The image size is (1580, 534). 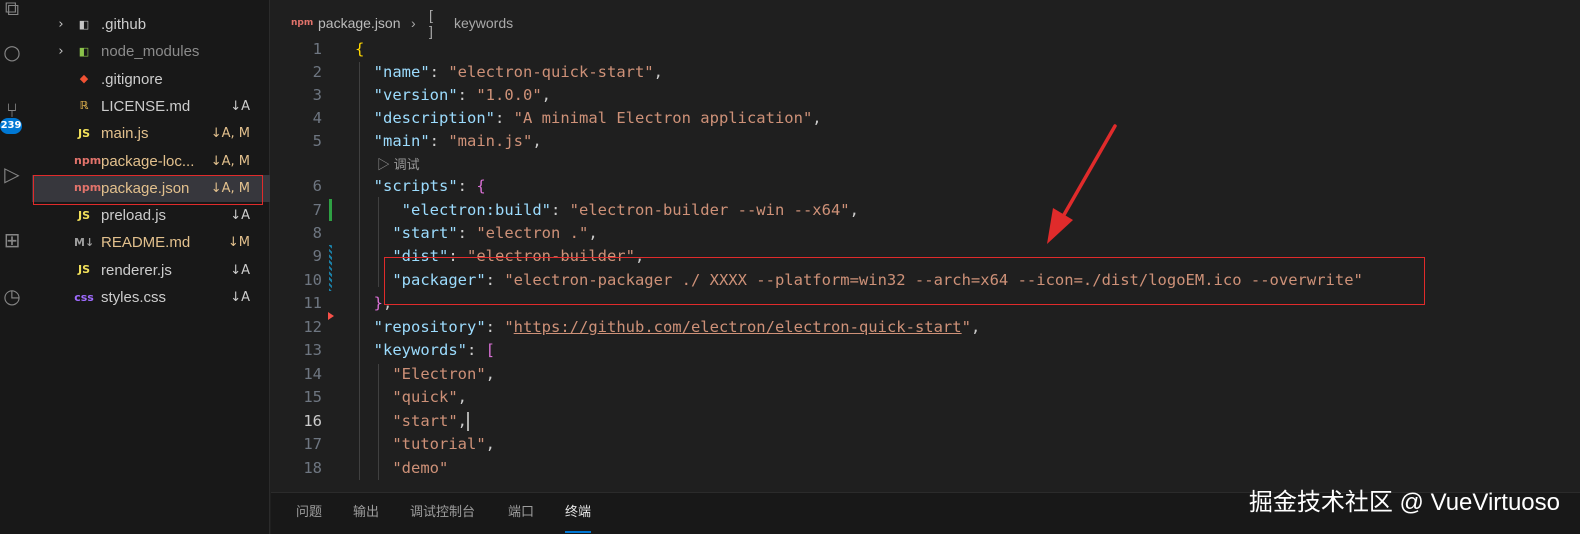 I want to click on code-token: "electron-builder --win --x64", so click(x=709, y=210).